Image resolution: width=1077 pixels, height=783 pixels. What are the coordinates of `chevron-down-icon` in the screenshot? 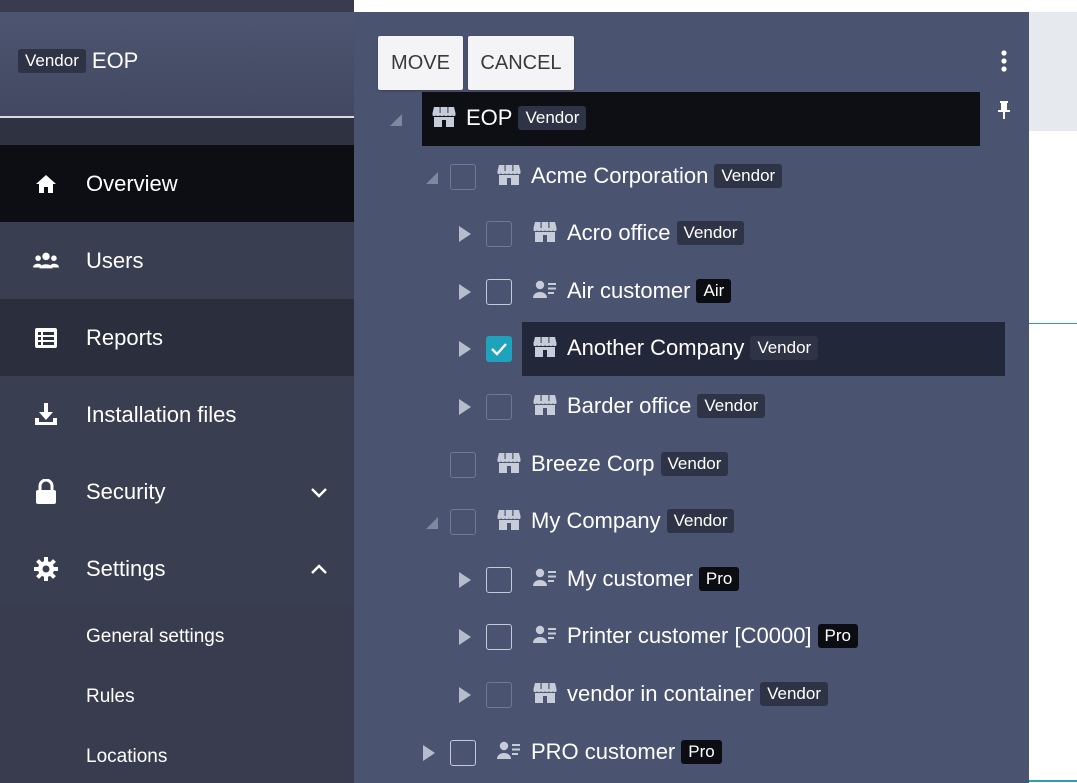 It's located at (319, 492).